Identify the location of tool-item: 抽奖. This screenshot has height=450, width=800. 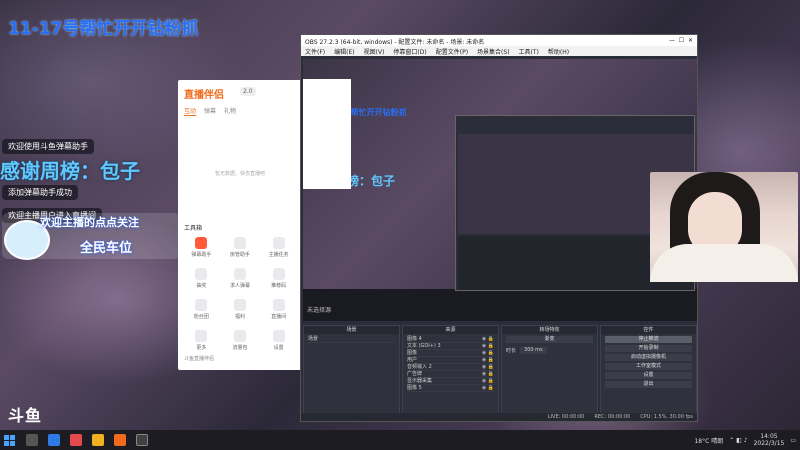
(201, 278).